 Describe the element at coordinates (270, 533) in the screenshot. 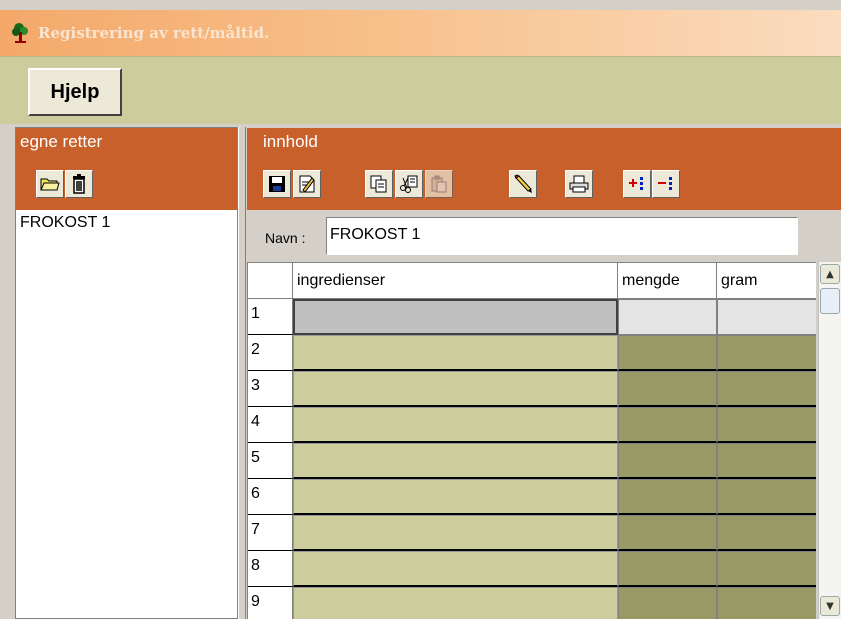

I see `row-number: 7` at that location.